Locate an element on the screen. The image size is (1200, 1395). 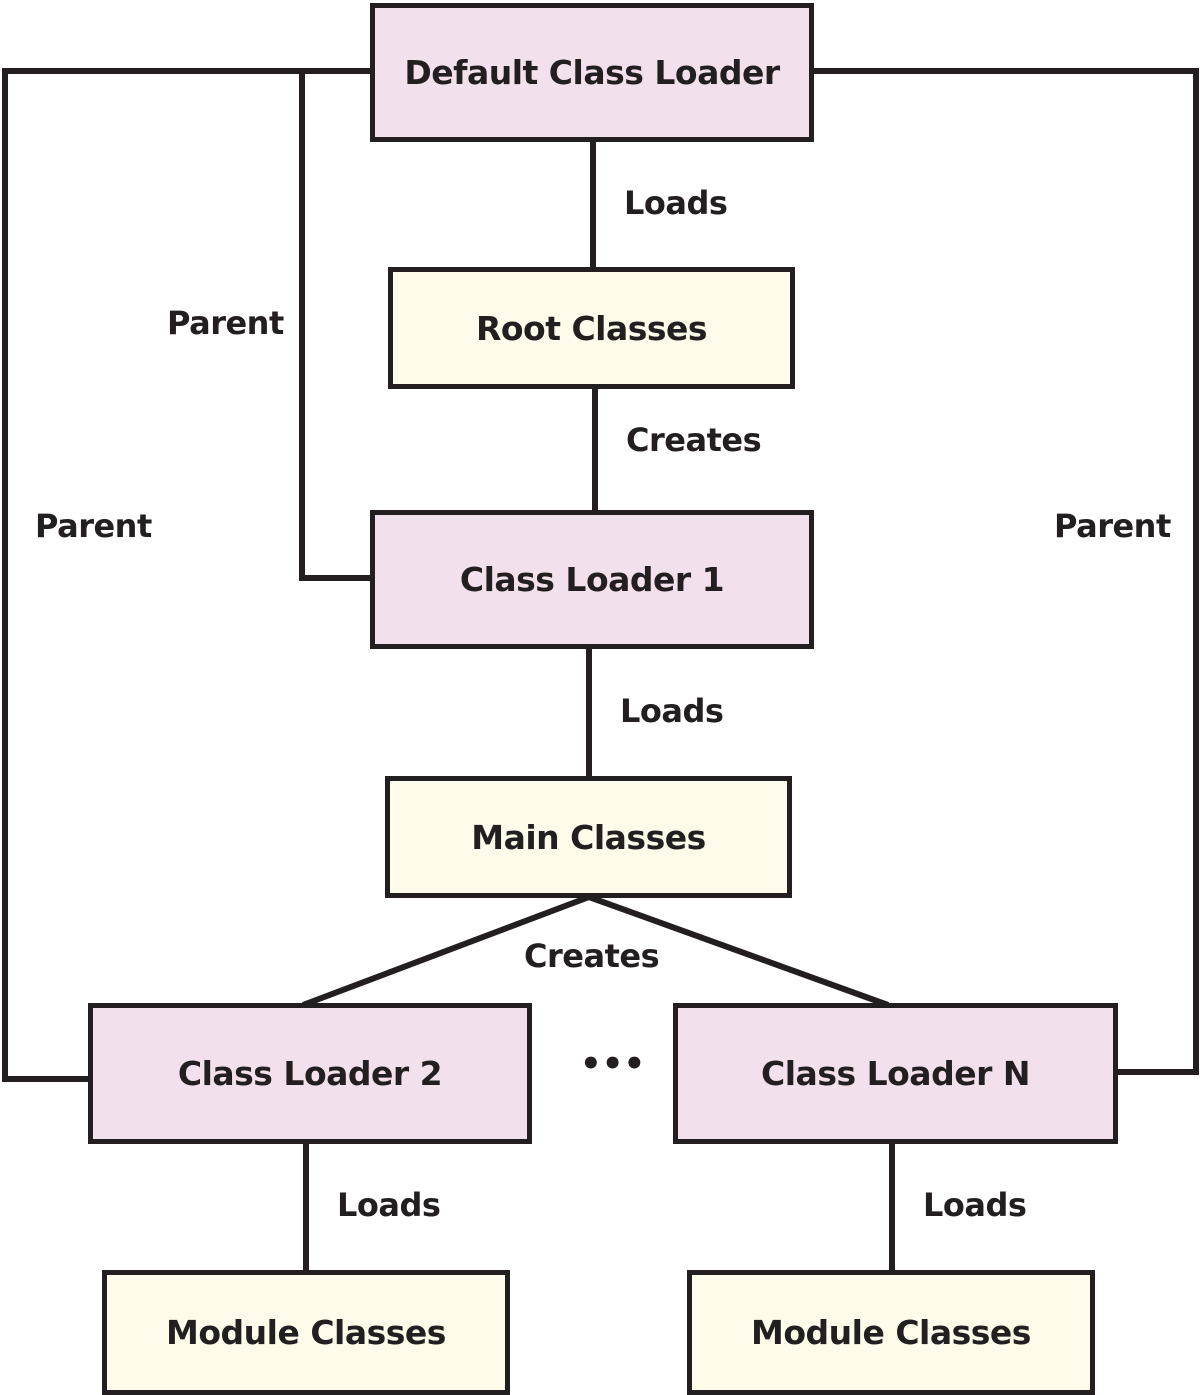
node-label: Default Class Loader is located at coordinates (592, 72).